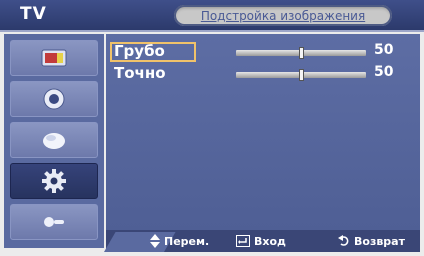 The height and width of the screenshot is (256, 424). Describe the element at coordinates (155, 241) in the screenshot. I see `up-down-arrows-icon` at that location.